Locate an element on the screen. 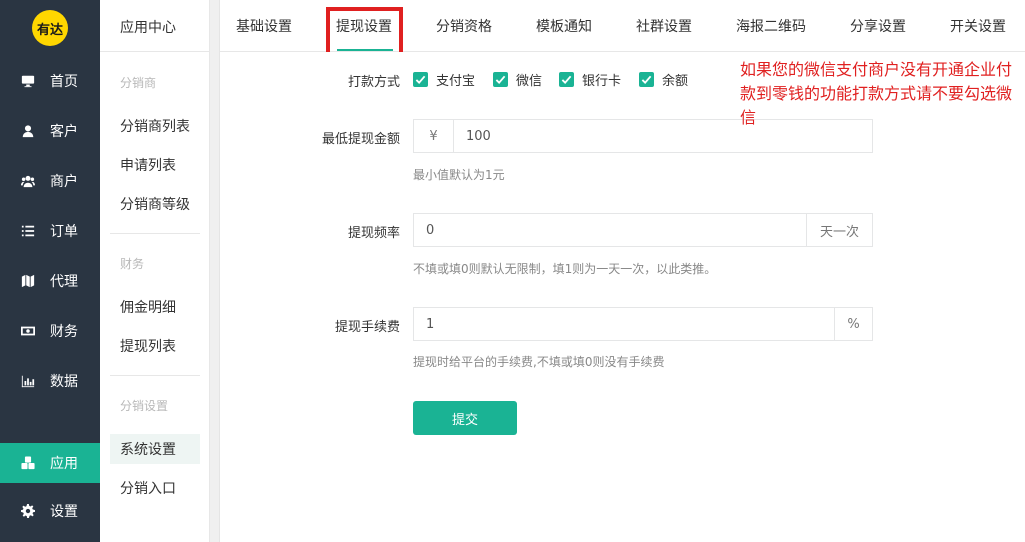 This screenshot has height=542, width=1025. secondary-sidebar-header: 应用中心 is located at coordinates (155, 26).